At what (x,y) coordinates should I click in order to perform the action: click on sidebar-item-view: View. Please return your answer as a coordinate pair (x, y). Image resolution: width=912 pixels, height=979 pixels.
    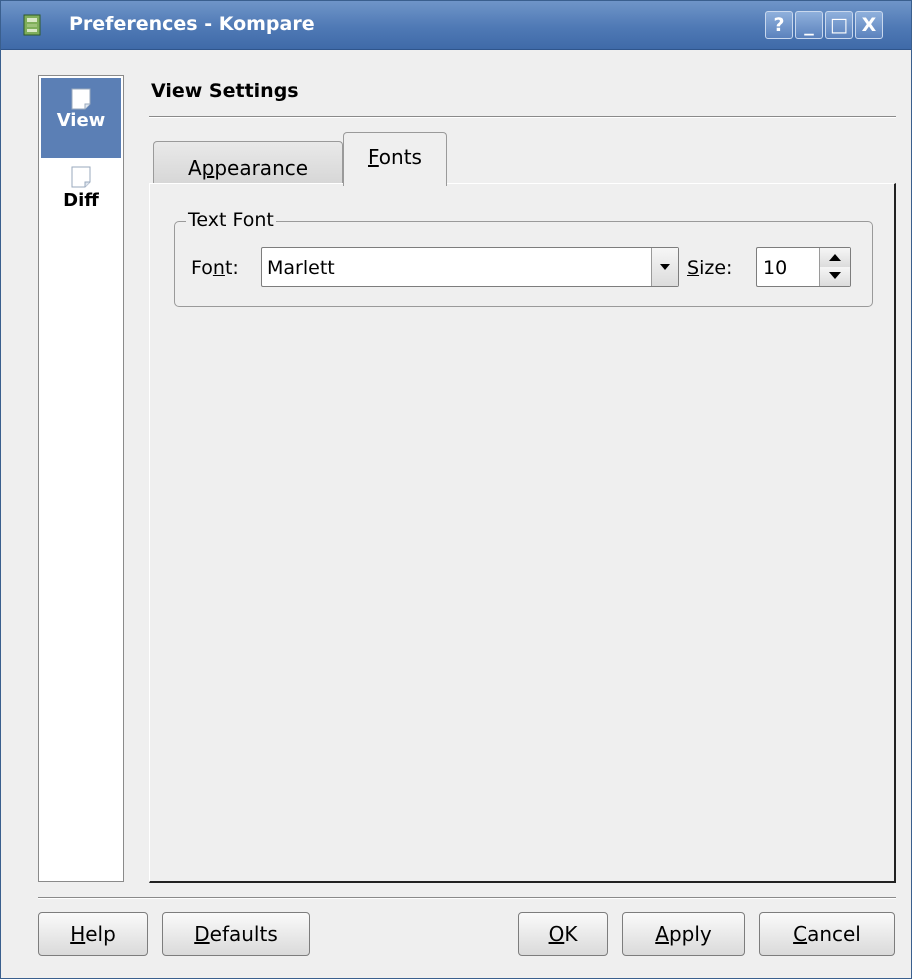
    Looking at the image, I should click on (81, 118).